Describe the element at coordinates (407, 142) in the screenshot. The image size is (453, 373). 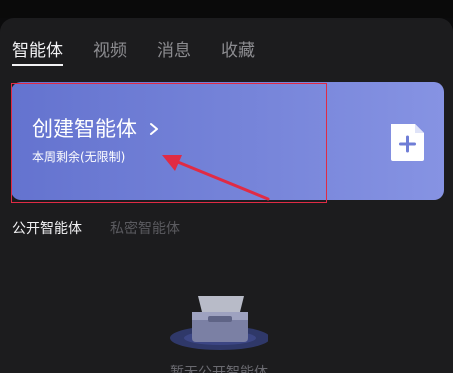
I see `document-plus-icon` at that location.